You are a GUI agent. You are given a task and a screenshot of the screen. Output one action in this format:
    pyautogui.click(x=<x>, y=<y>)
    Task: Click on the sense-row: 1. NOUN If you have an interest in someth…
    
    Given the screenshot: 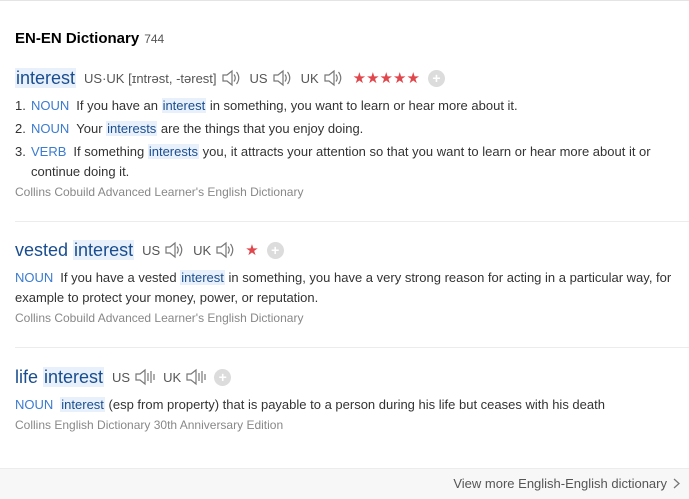 What is the action you would take?
    pyautogui.click(x=351, y=106)
    